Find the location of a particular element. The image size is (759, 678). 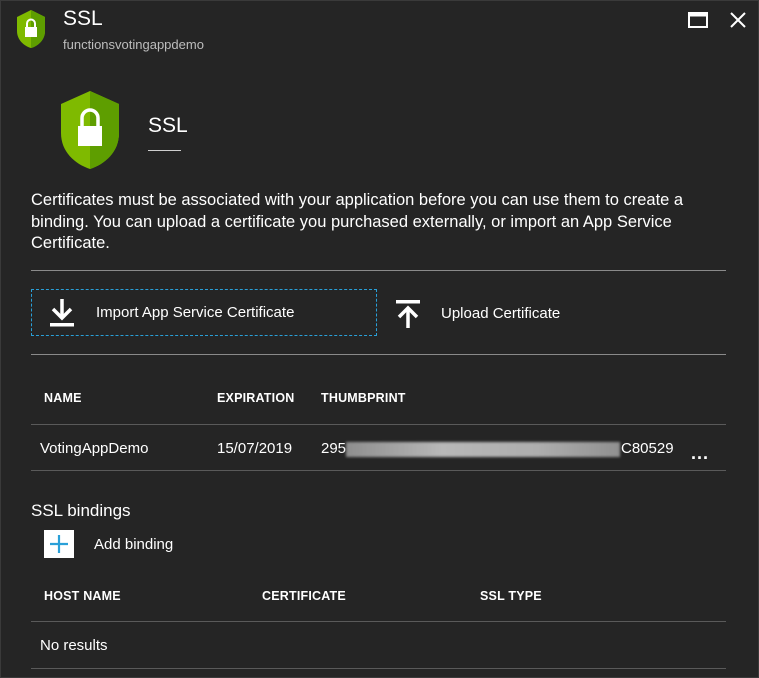

add-binding-icon-box is located at coordinates (59, 544).